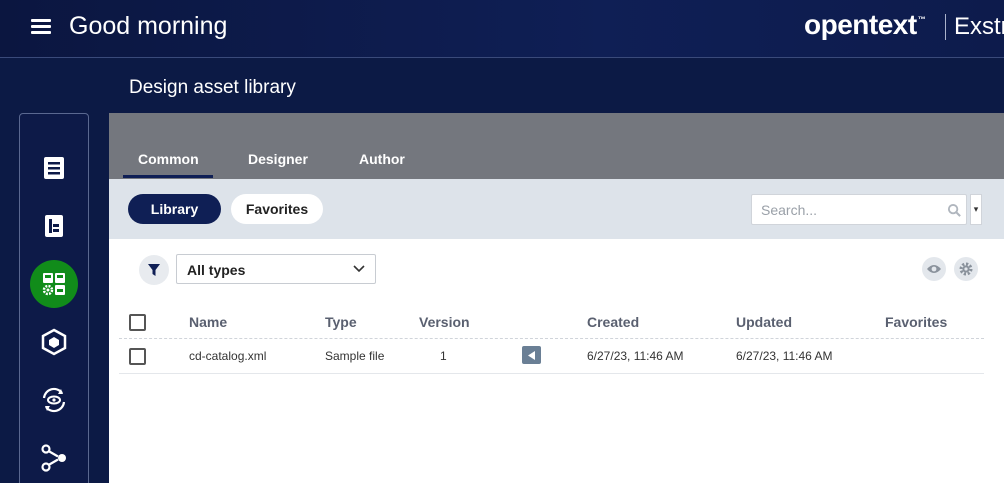 This screenshot has width=1004, height=483. Describe the element at coordinates (976, 209) in the screenshot. I see `search-options-dropdown: ▾` at that location.